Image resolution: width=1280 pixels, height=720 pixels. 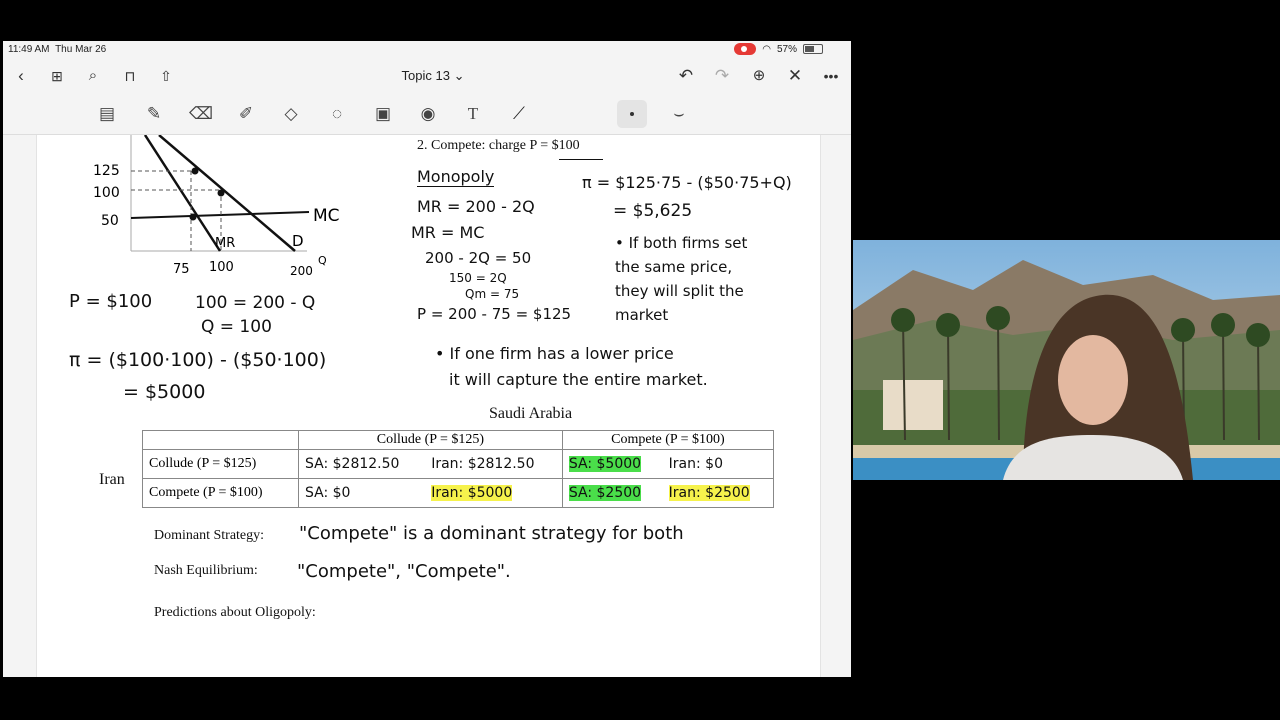 What do you see at coordinates (476, 206) in the screenshot?
I see `mr-eq: MR = 200 - 2Q` at bounding box center [476, 206].